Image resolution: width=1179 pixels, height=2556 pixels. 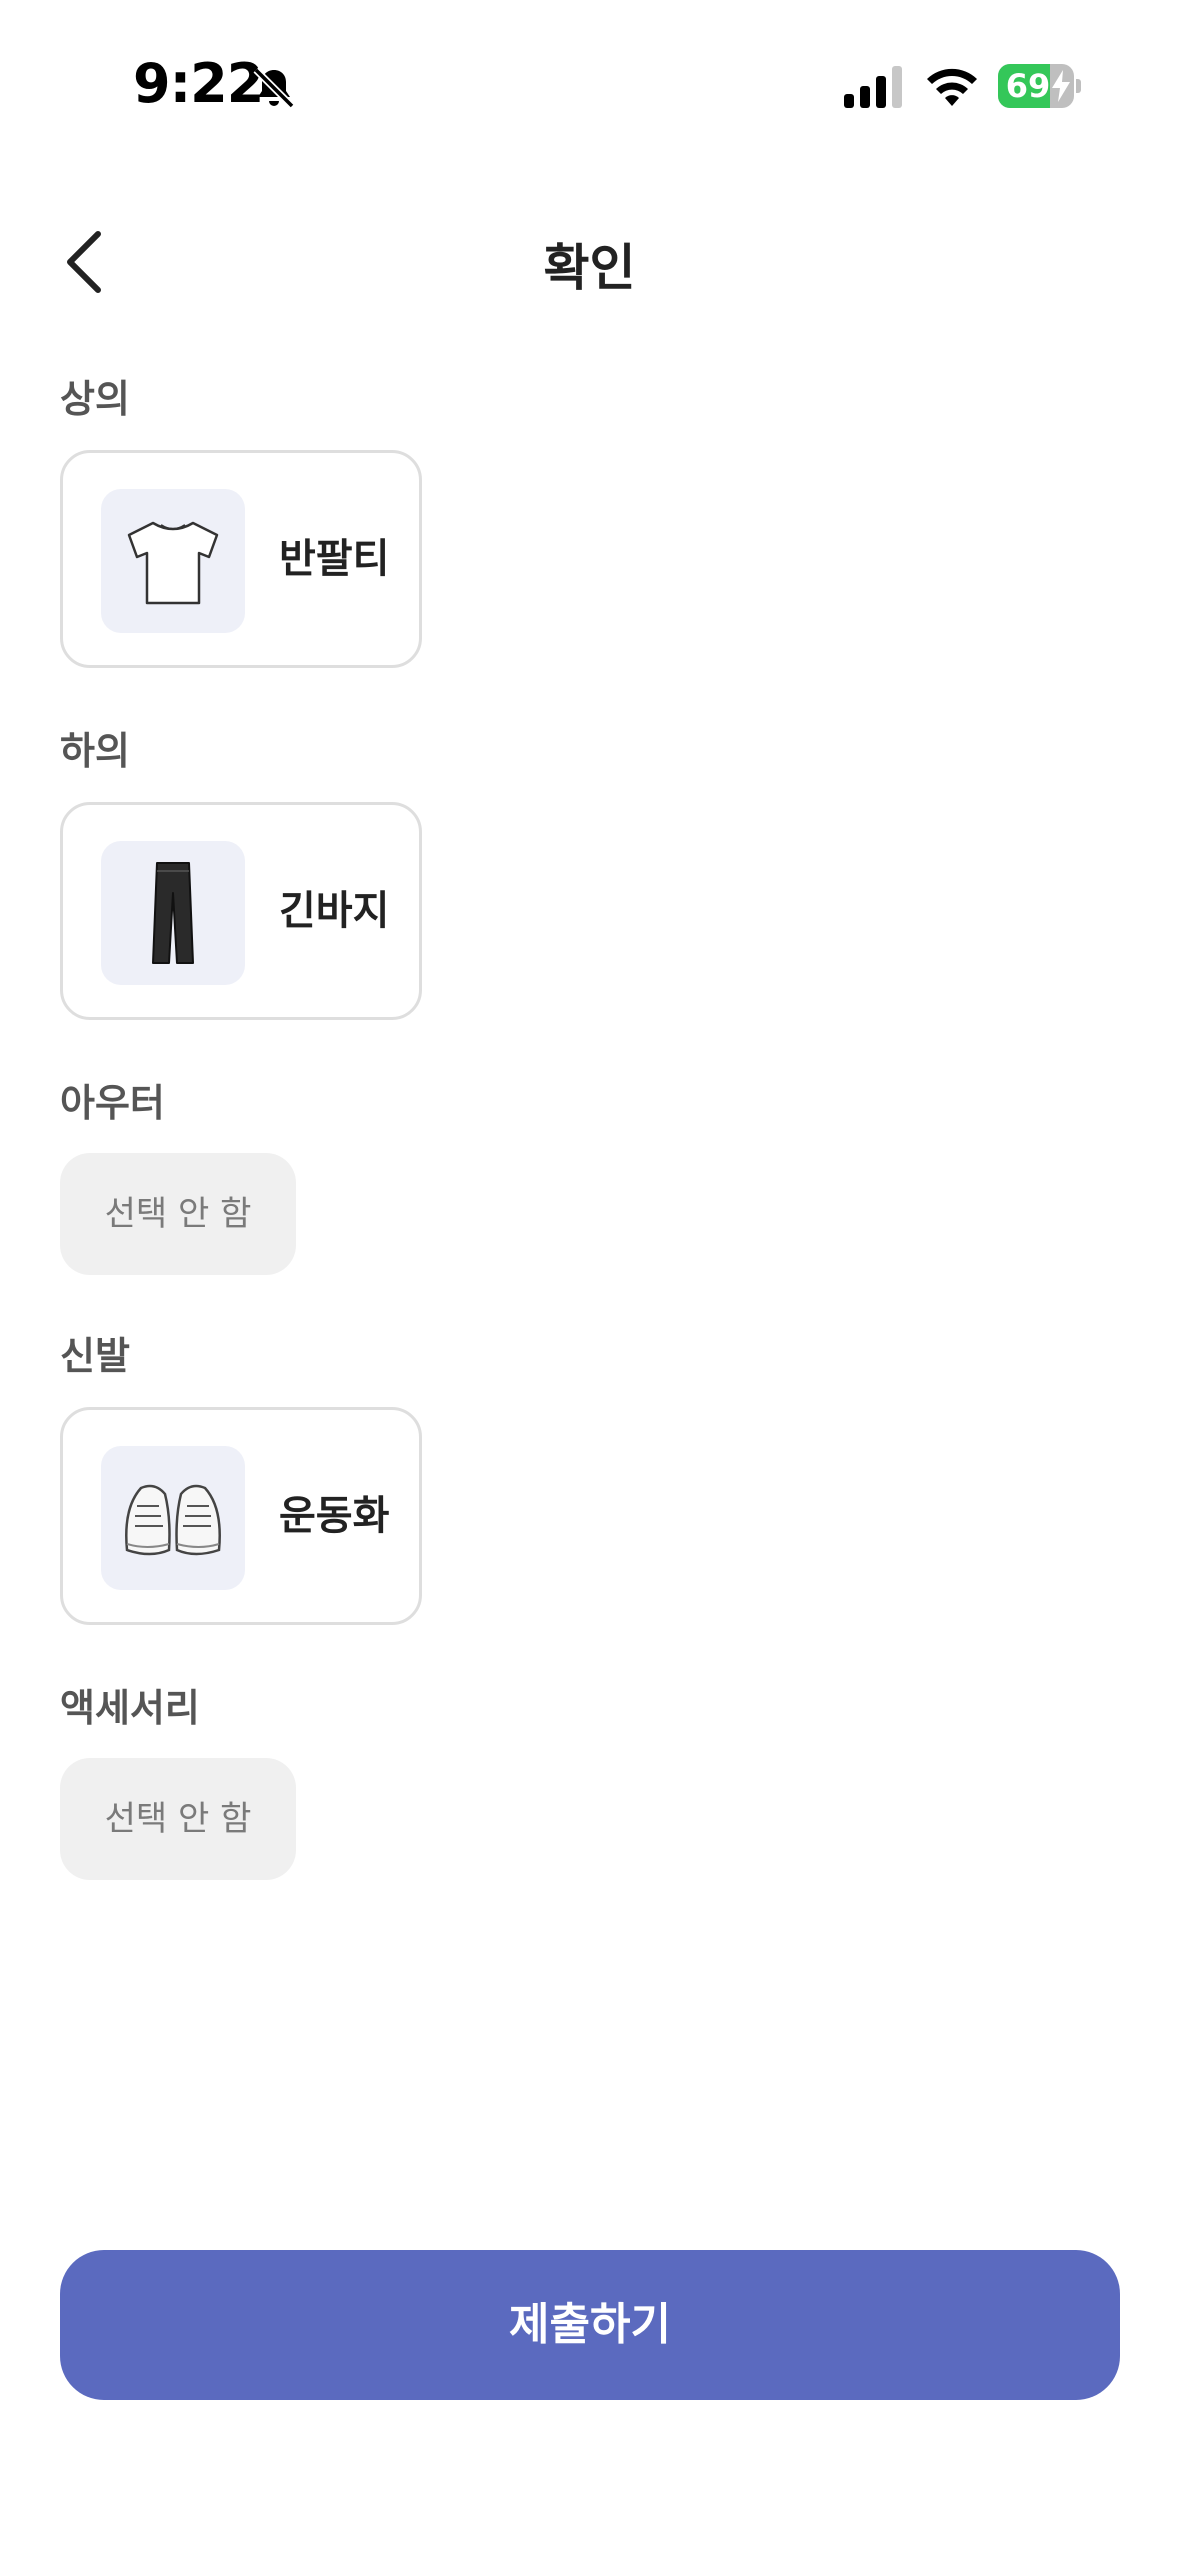 What do you see at coordinates (590, 2325) in the screenshot?
I see `submit-button: 제출하기` at bounding box center [590, 2325].